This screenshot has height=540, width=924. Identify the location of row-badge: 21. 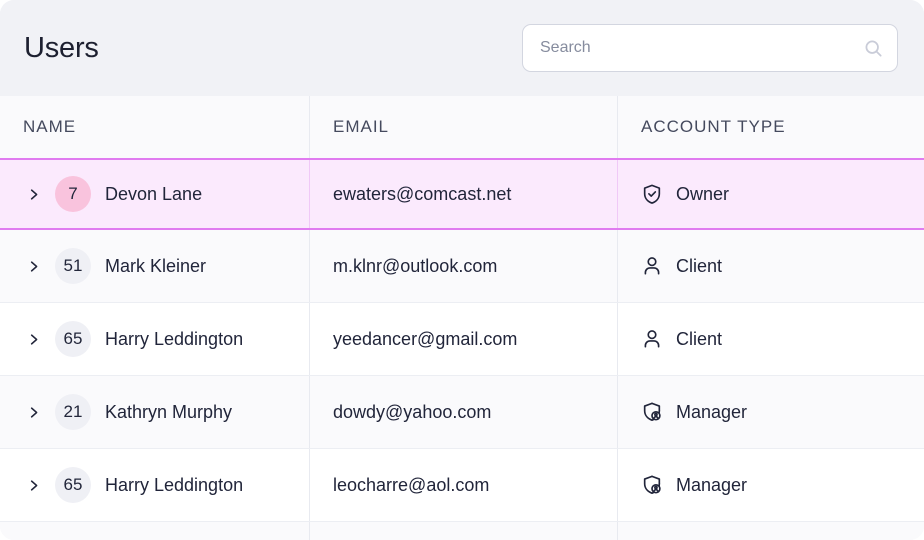
(73, 412).